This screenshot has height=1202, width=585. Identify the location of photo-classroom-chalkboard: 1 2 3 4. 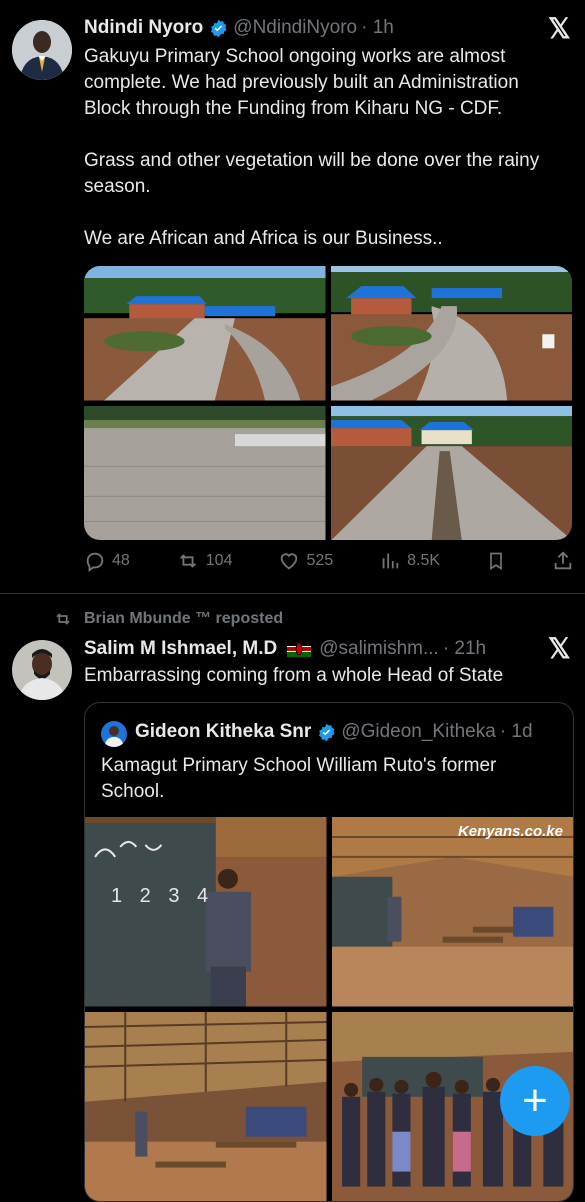
(206, 912).